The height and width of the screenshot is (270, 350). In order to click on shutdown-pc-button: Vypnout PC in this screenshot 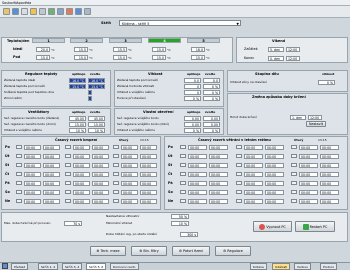, I will do `click(272, 226)`.